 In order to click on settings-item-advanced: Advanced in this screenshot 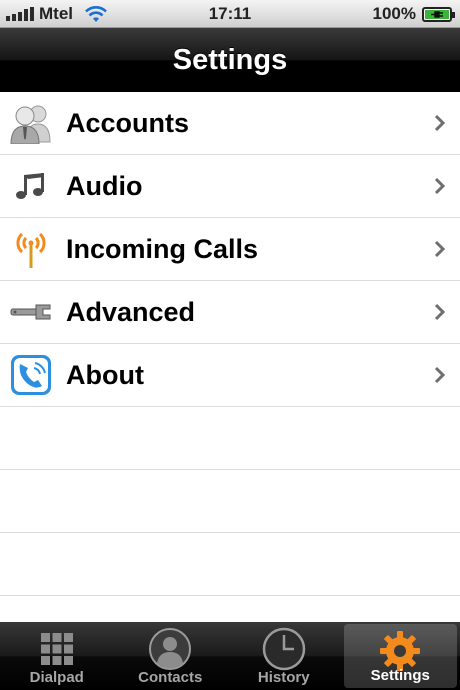, I will do `click(230, 312)`.